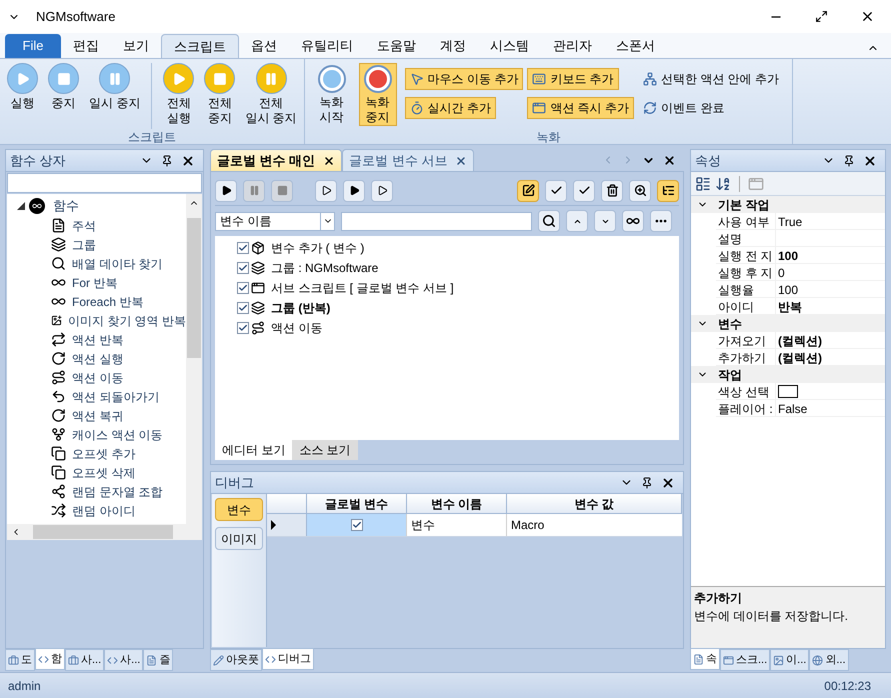 The height and width of the screenshot is (698, 891). I want to click on view-tab: 에디터 보기, so click(253, 450).